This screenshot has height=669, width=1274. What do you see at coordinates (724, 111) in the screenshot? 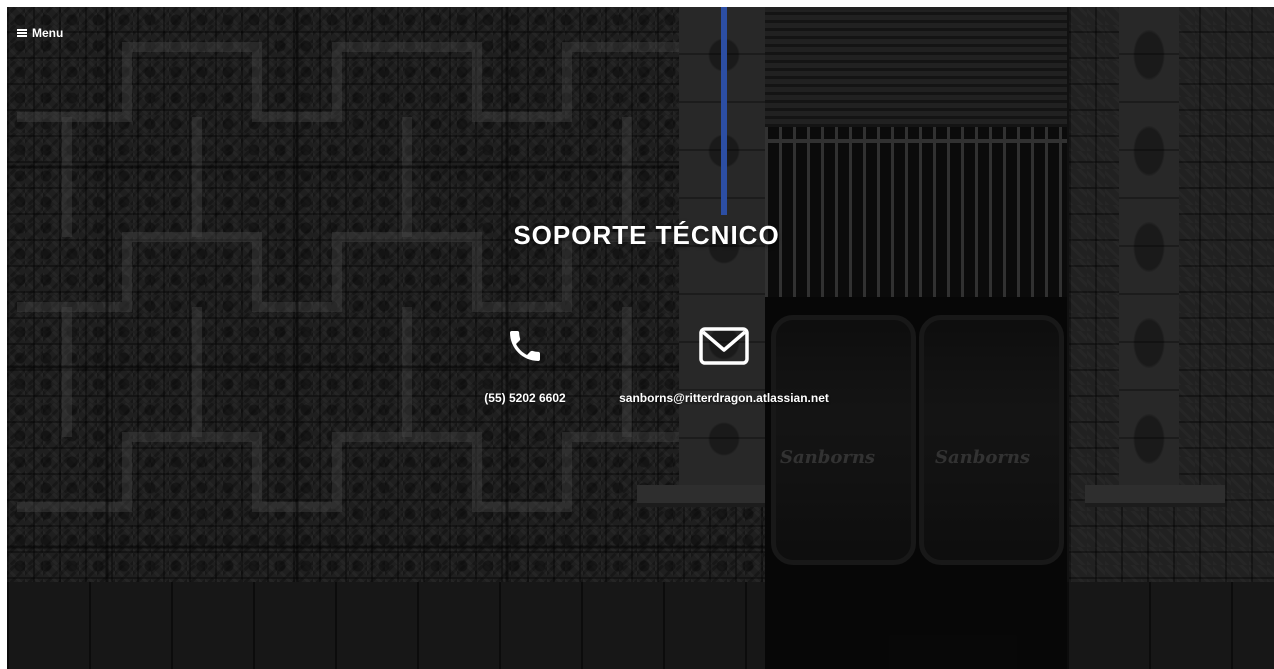
I see `accent-line` at bounding box center [724, 111].